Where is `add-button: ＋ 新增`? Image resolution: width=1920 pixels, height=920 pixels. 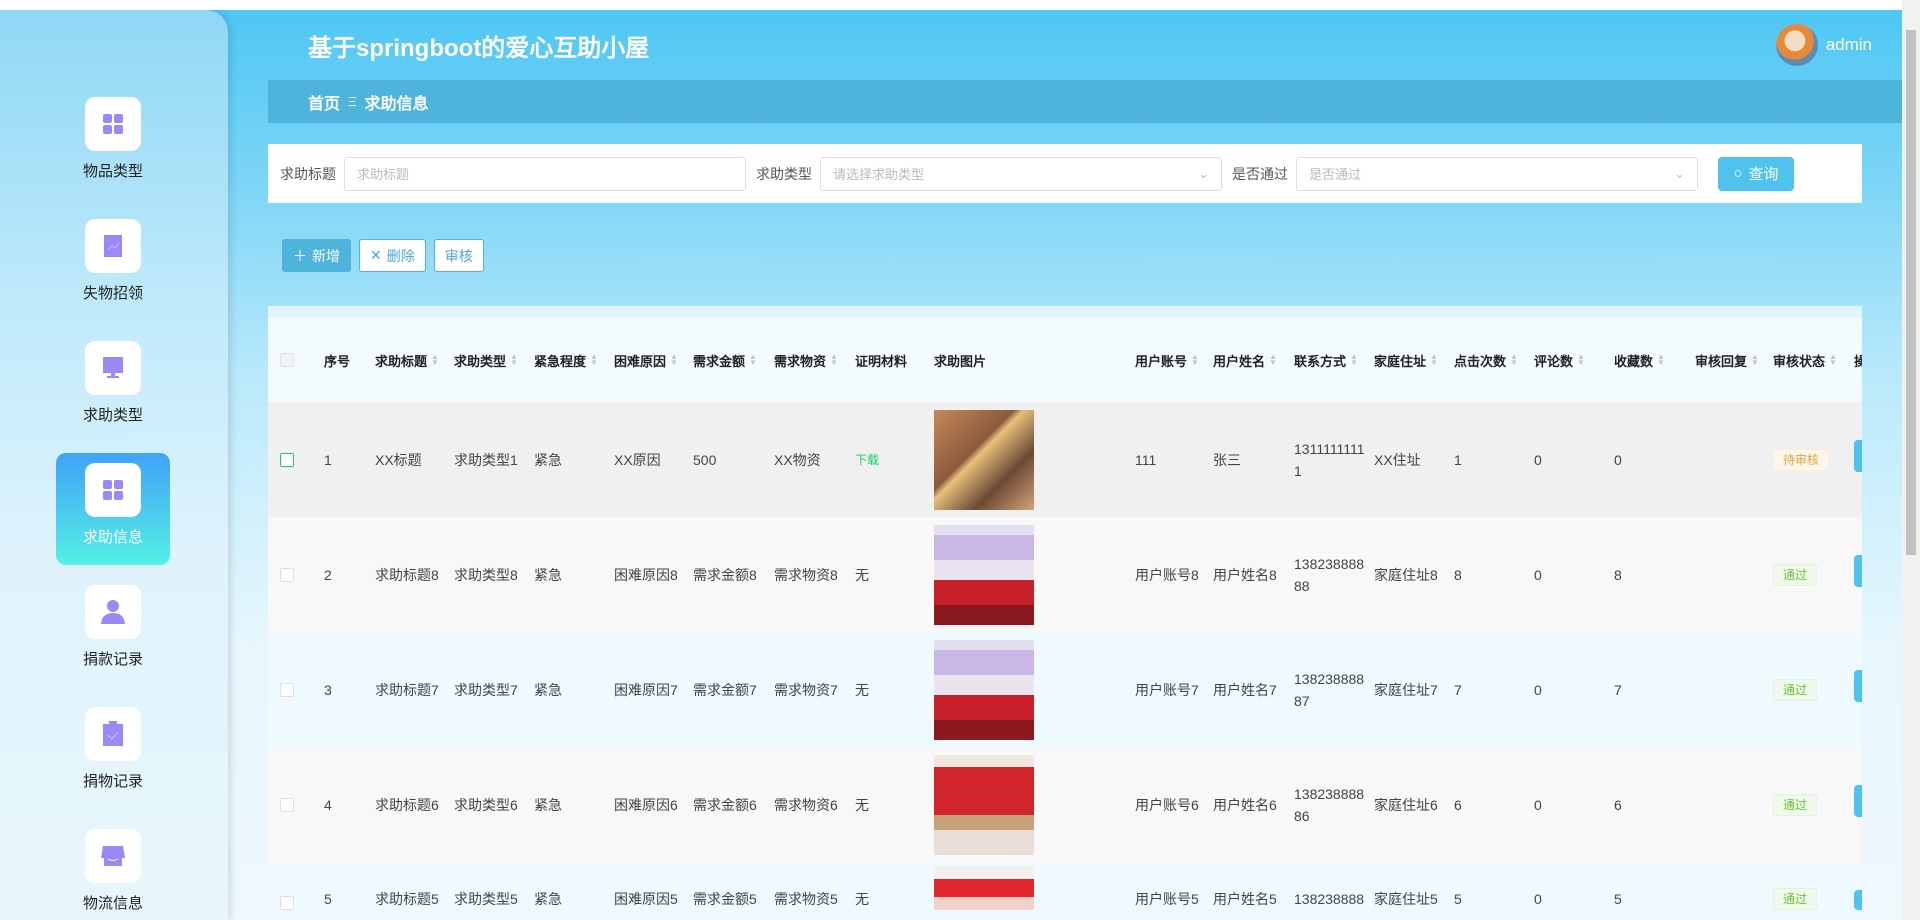 add-button: ＋ 新增 is located at coordinates (316, 255).